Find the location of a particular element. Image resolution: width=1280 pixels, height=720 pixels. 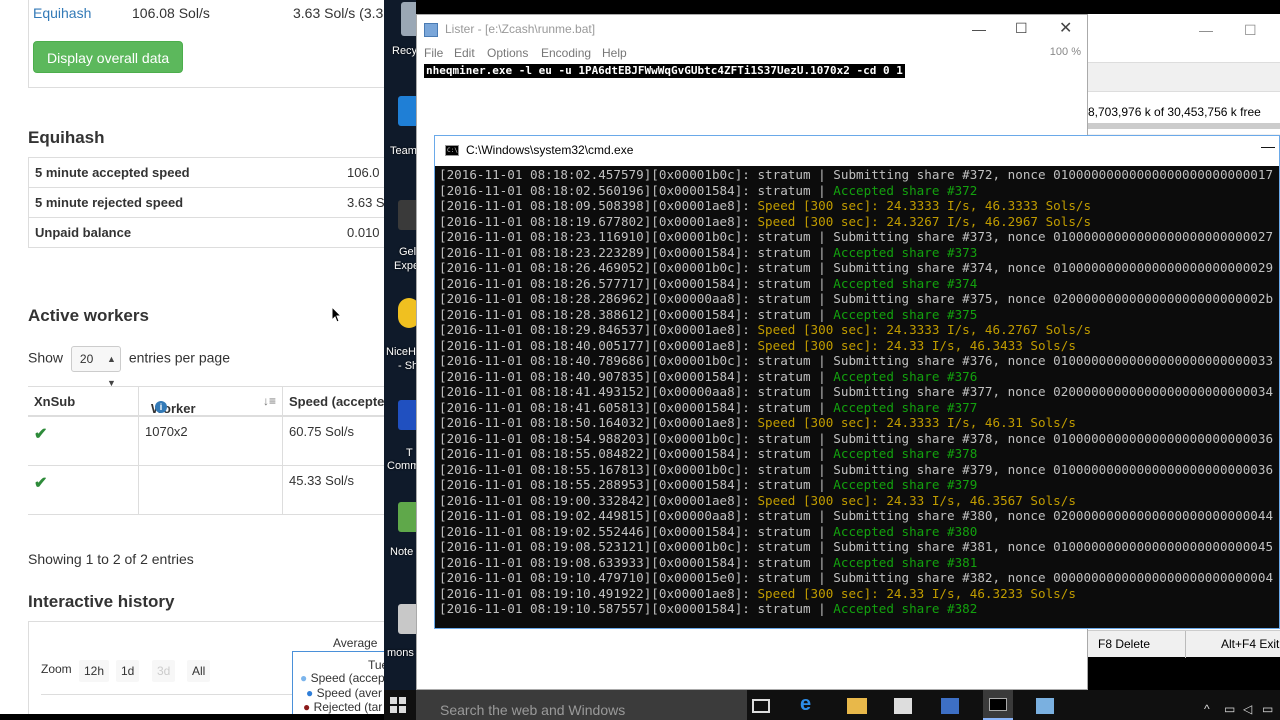

entries-per-page-select: 20 ▲ ▼ is located at coordinates (95, 367).